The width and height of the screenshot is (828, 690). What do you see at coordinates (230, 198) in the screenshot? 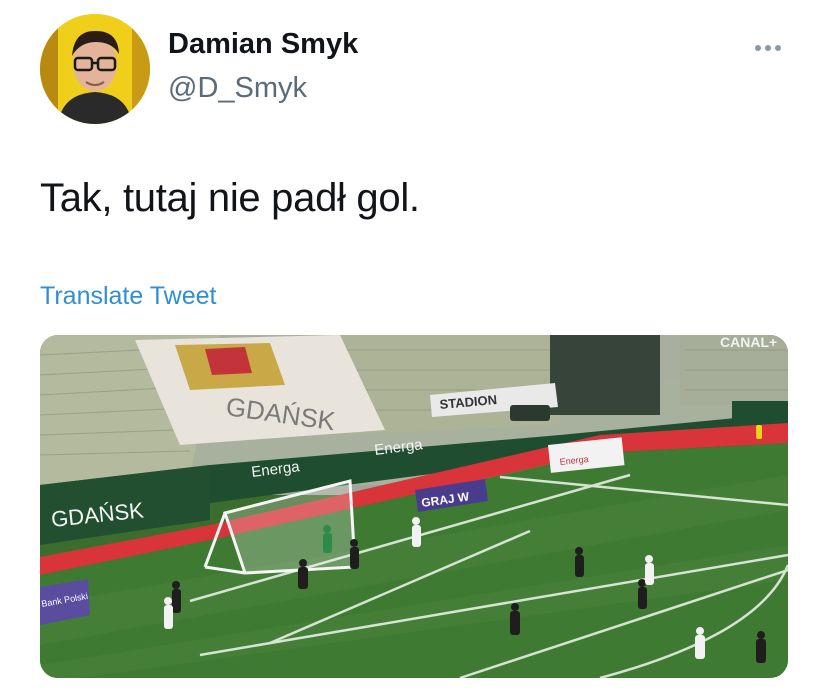
I see `tweet-text: Tak, tutaj nie padł gol.` at bounding box center [230, 198].